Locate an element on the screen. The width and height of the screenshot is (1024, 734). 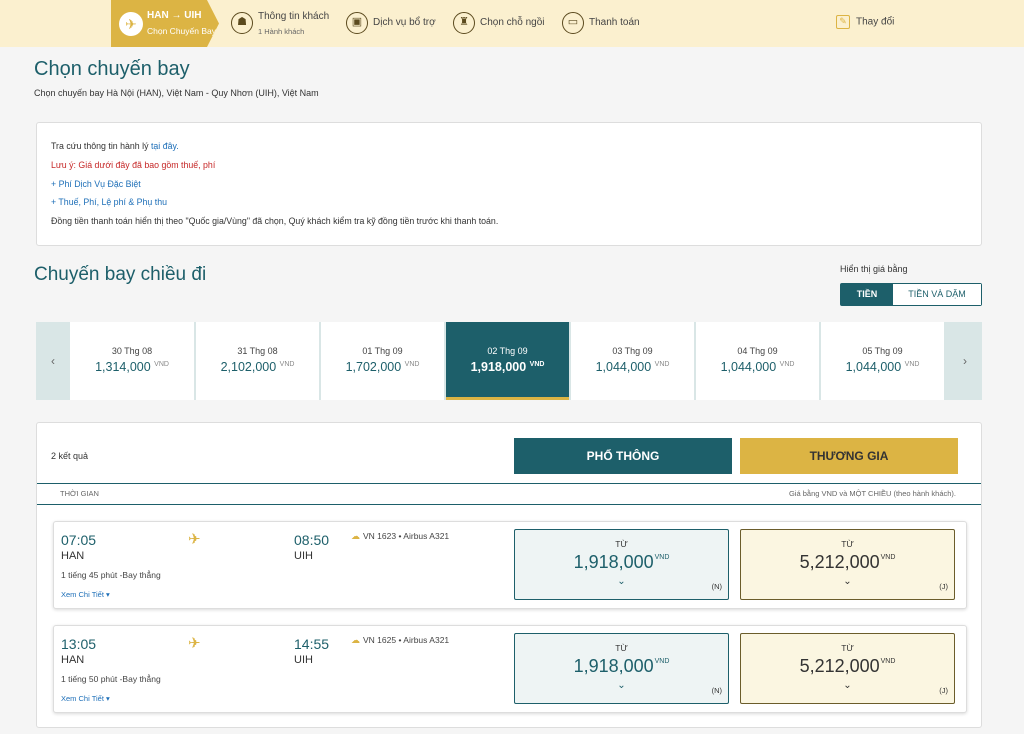
baggage-info: Tra cứu thông tin hành lý tại đây. is located at coordinates (115, 146).